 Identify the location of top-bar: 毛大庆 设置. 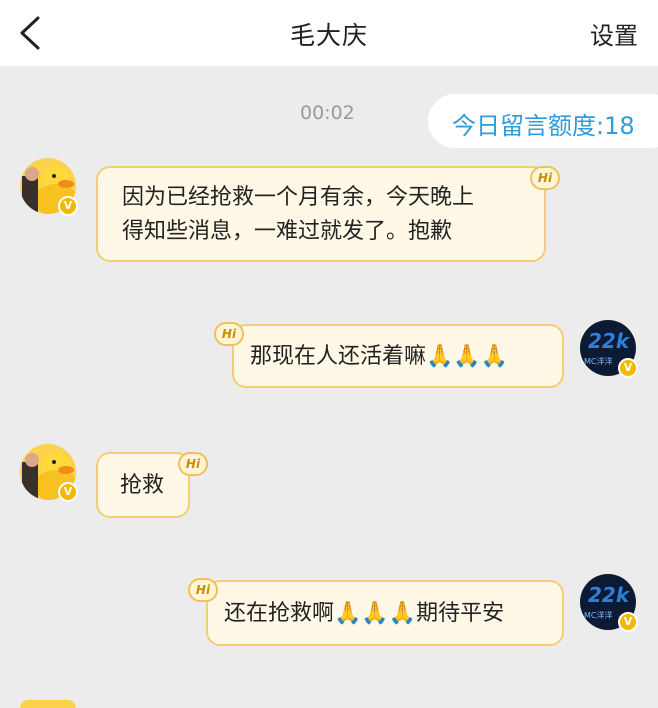
(329, 33).